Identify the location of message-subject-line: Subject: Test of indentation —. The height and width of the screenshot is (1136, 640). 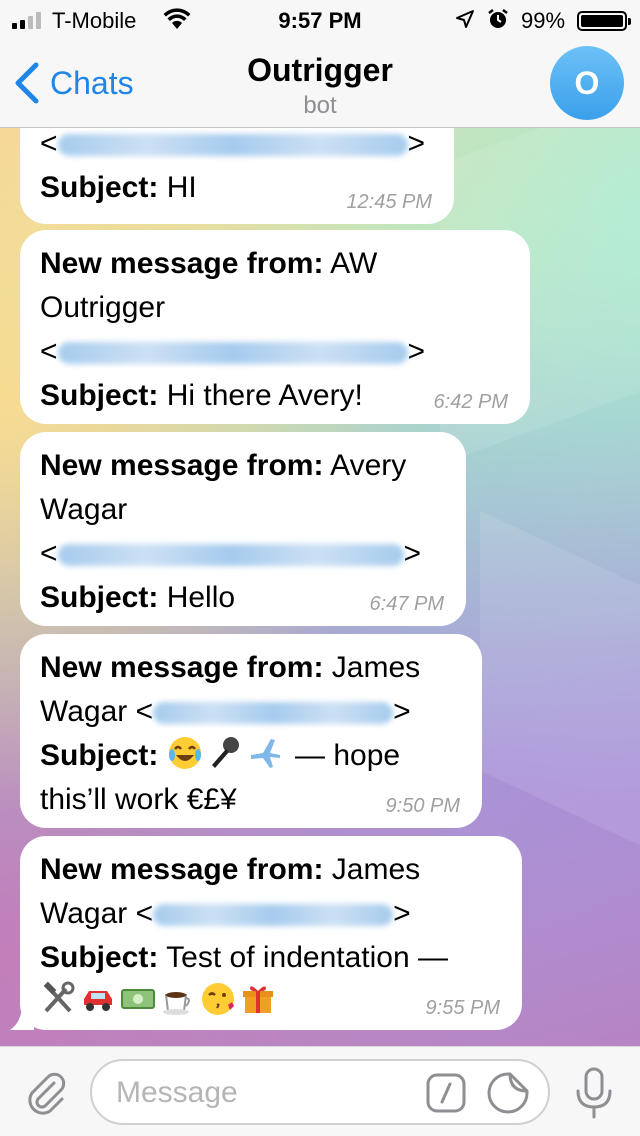
(244, 957).